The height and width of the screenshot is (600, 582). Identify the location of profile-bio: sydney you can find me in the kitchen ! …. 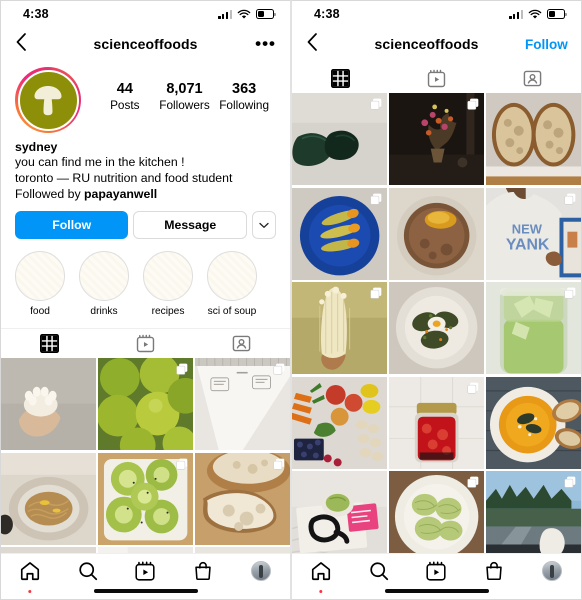
(145, 168).